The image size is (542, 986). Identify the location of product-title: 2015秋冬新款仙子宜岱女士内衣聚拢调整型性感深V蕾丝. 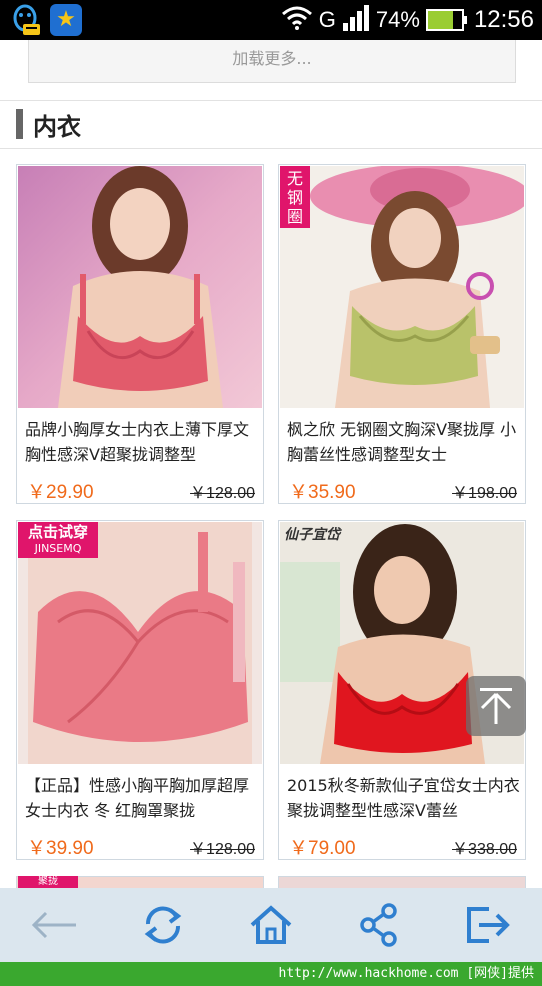
(404, 798).